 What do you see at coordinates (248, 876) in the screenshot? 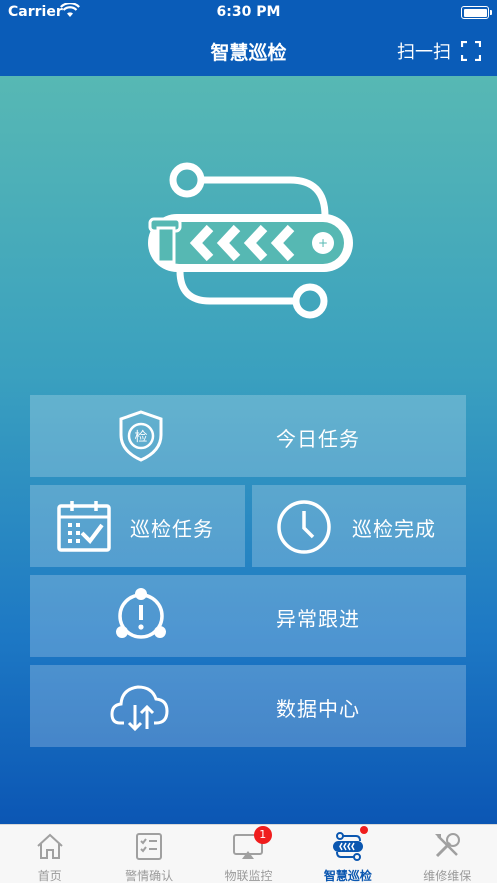
I see `tab-iot-monitor-label: 物联监控` at bounding box center [248, 876].